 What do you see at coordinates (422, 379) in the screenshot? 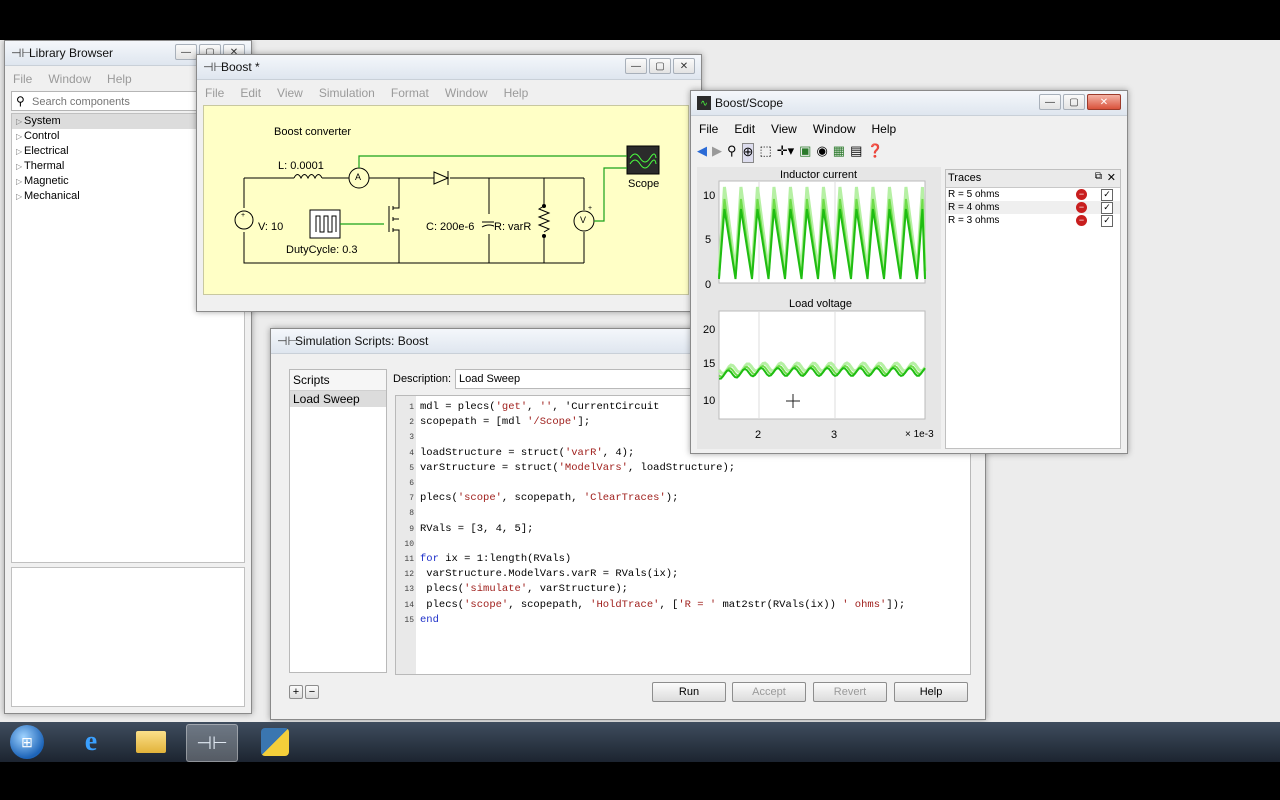
I see `description-label: Description:` at bounding box center [422, 379].